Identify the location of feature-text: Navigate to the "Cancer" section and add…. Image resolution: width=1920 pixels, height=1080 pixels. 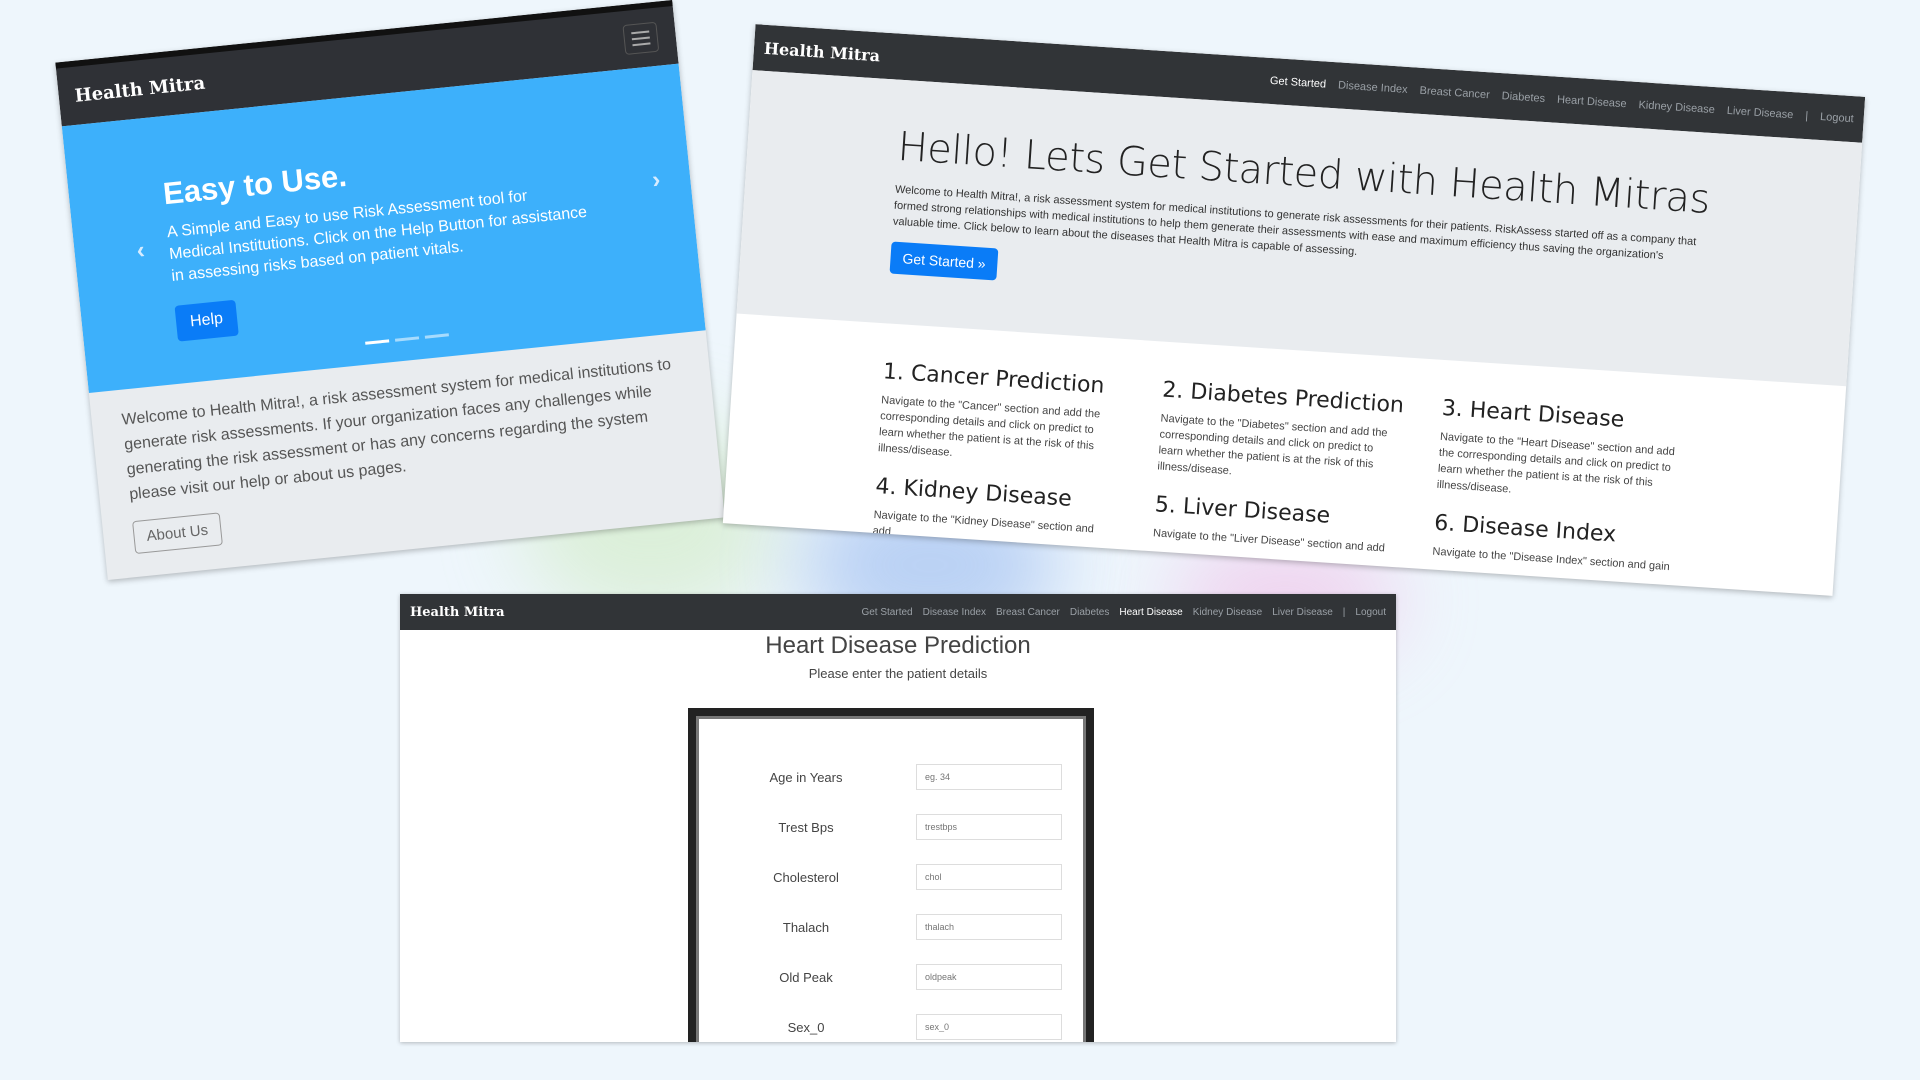
(989, 426).